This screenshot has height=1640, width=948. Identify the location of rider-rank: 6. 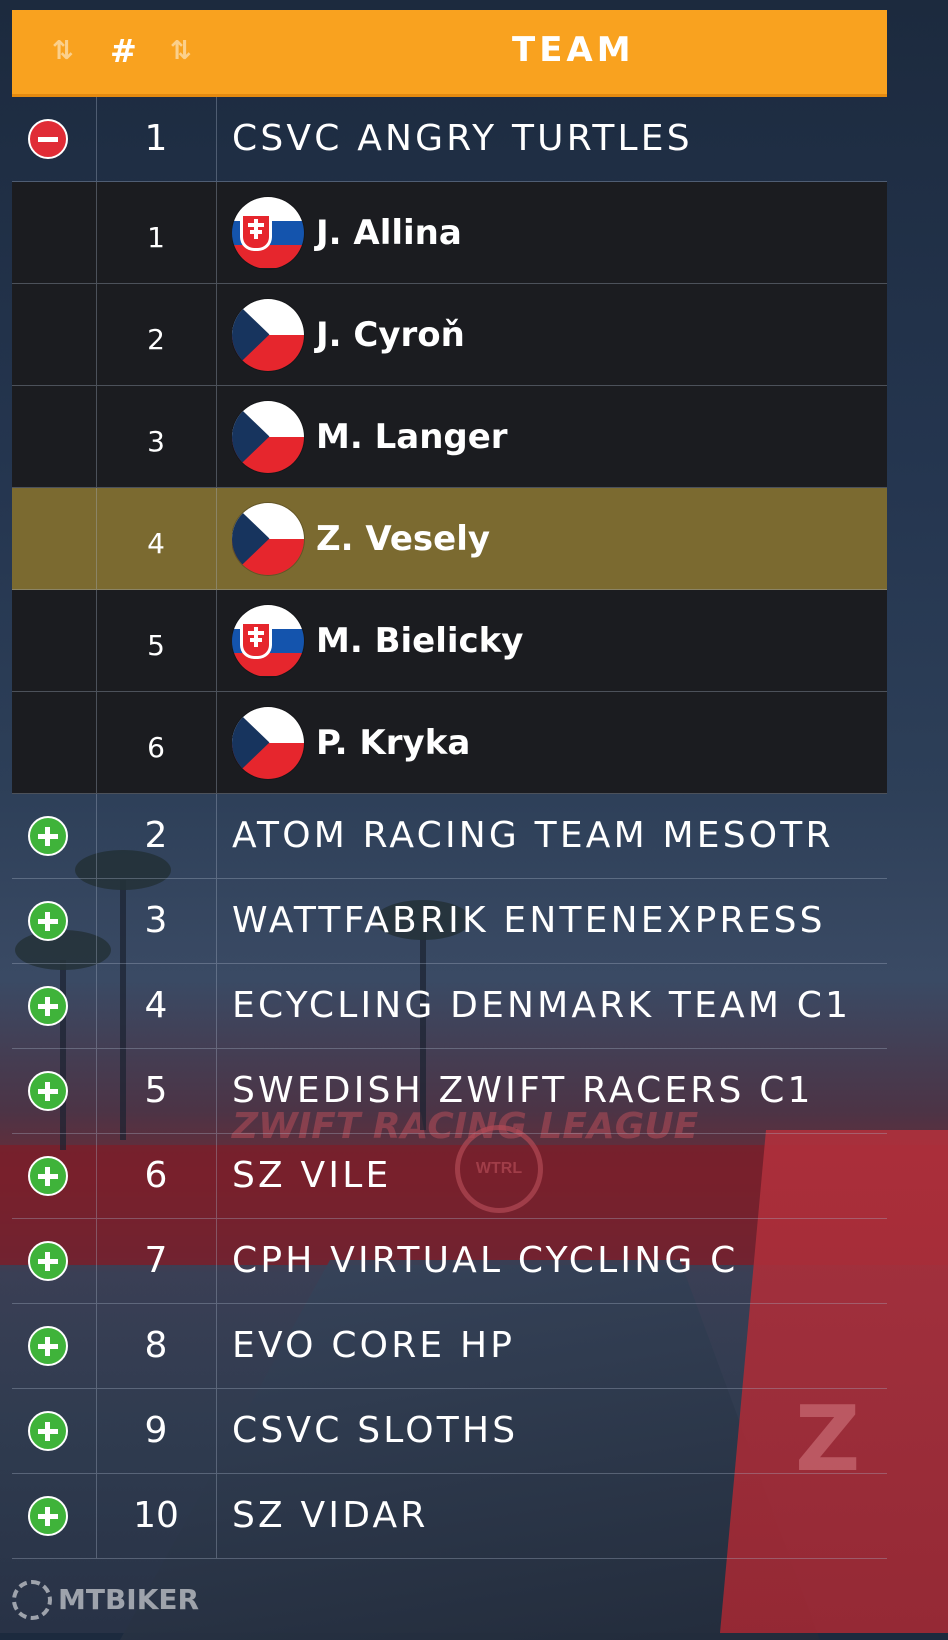
(156, 747).